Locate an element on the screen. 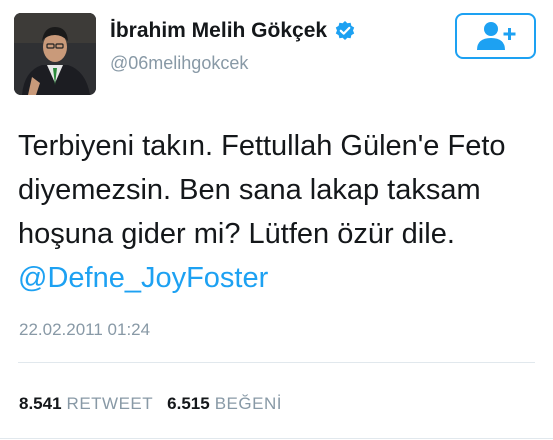 The height and width of the screenshot is (440, 553). retweet-count: 8.541 is located at coordinates (40, 404).